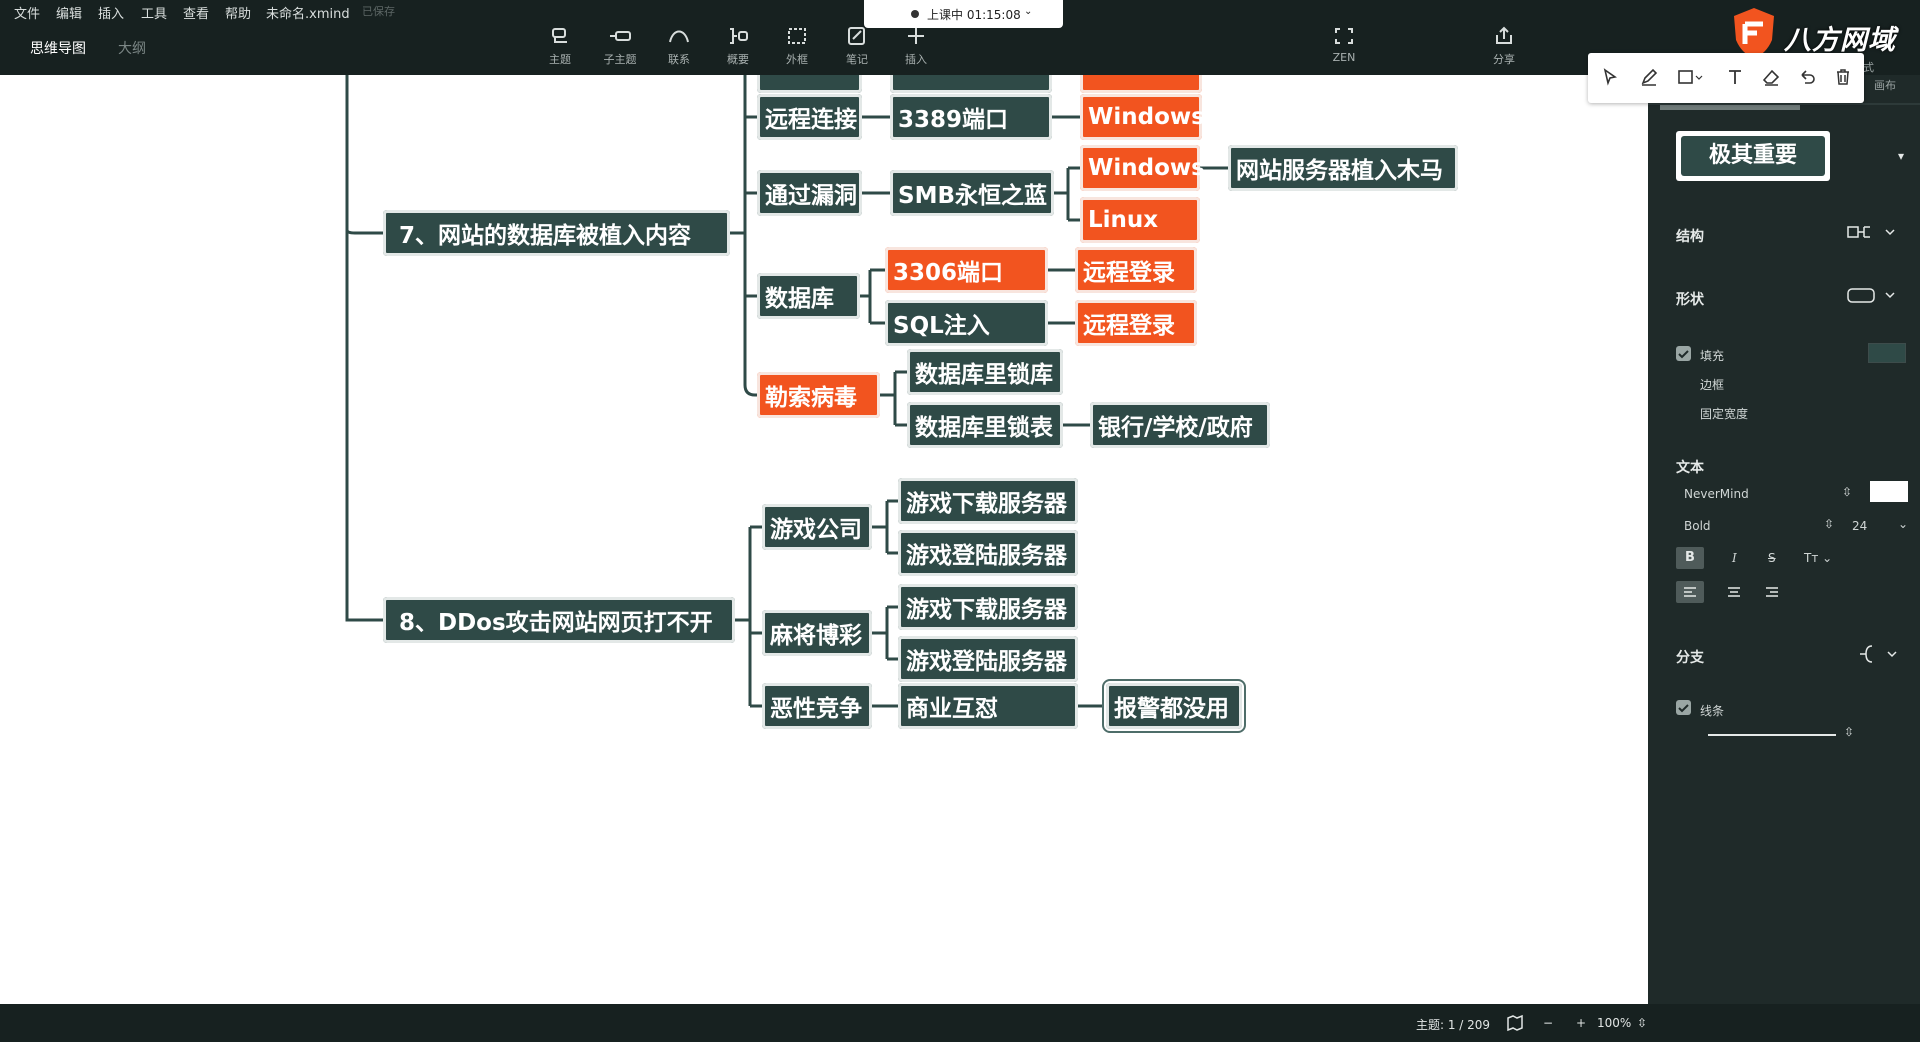  I want to click on node-victims: 银行/学校/政府, so click(1180, 425).